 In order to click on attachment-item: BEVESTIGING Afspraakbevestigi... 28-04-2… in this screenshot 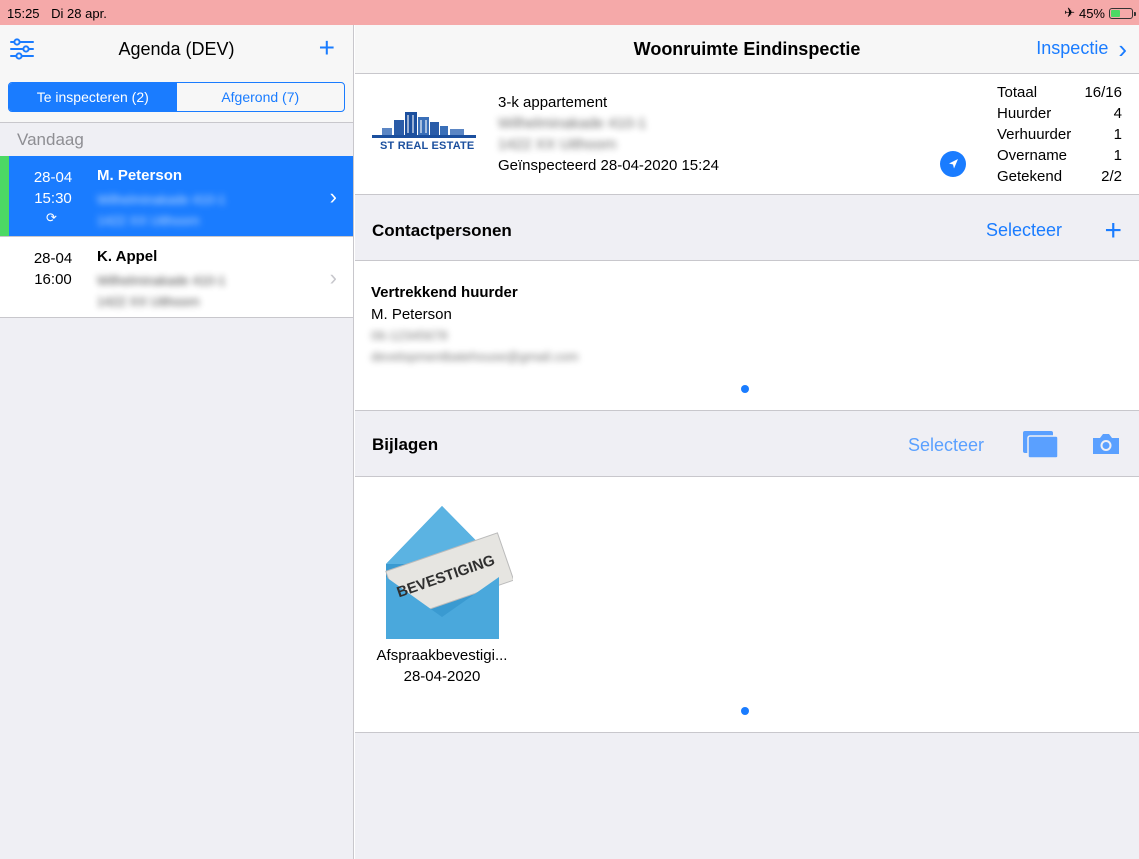, I will do `click(443, 594)`.